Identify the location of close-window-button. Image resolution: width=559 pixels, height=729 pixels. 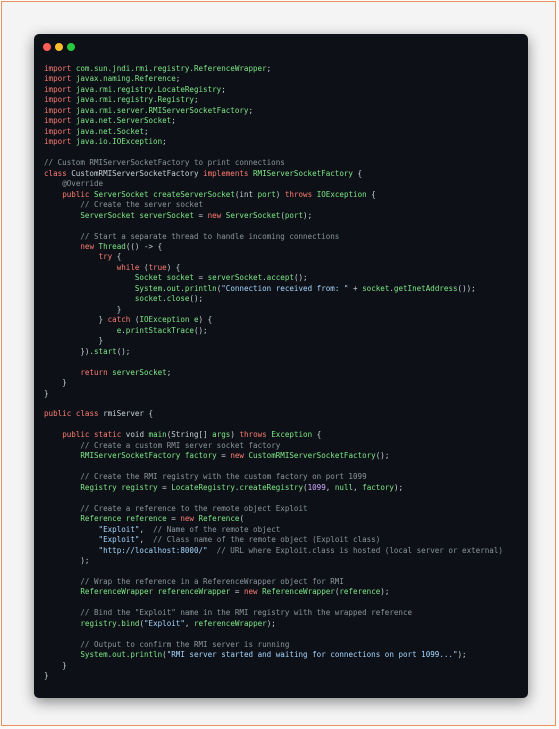
(47, 47).